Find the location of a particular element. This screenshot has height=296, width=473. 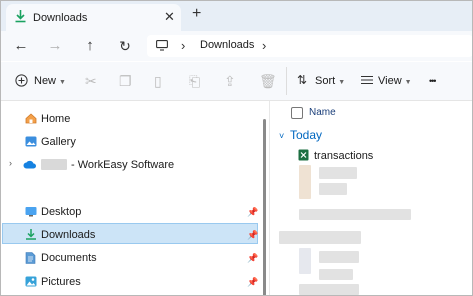

download-icon is located at coordinates (20, 16).